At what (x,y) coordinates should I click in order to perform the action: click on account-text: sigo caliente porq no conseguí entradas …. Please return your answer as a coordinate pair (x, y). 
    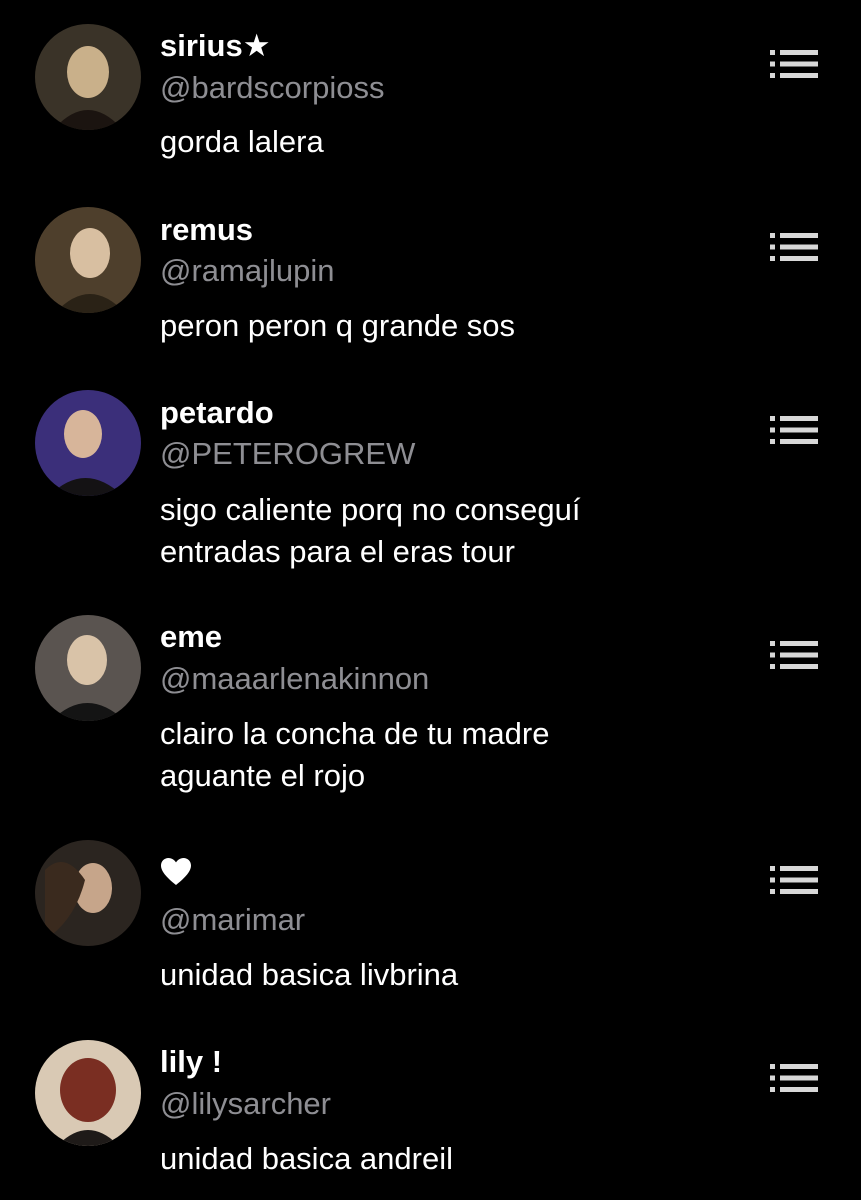
    Looking at the image, I should click on (370, 531).